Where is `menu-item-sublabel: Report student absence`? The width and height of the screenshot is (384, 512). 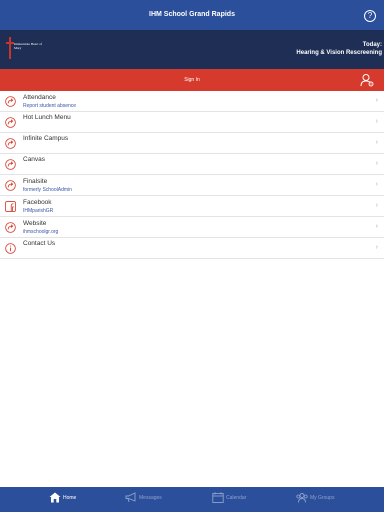
menu-item-sublabel: Report student absence is located at coordinates (50, 106).